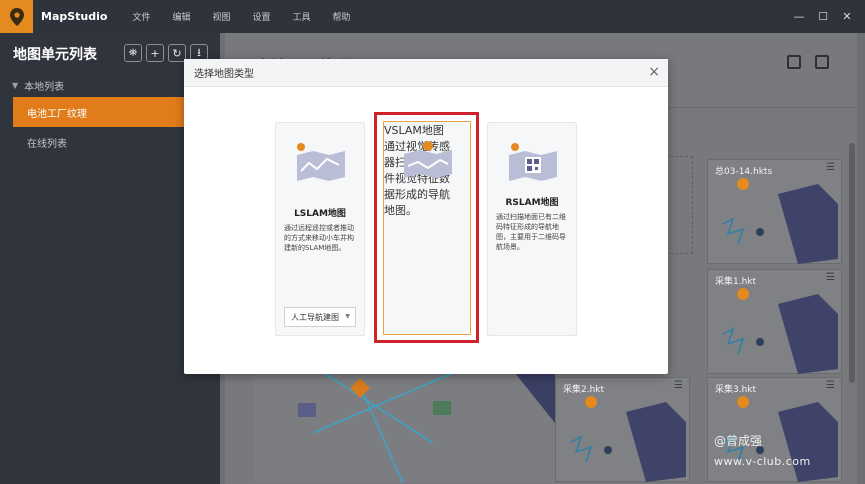 This screenshot has height=484, width=865. I want to click on map-pin-icon, so click(16, 16).